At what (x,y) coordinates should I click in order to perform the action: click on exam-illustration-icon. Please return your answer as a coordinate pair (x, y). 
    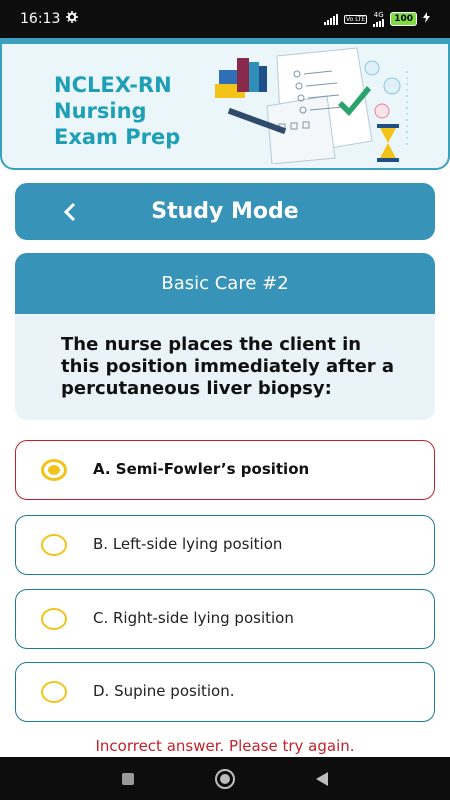
    Looking at the image, I should click on (311, 105).